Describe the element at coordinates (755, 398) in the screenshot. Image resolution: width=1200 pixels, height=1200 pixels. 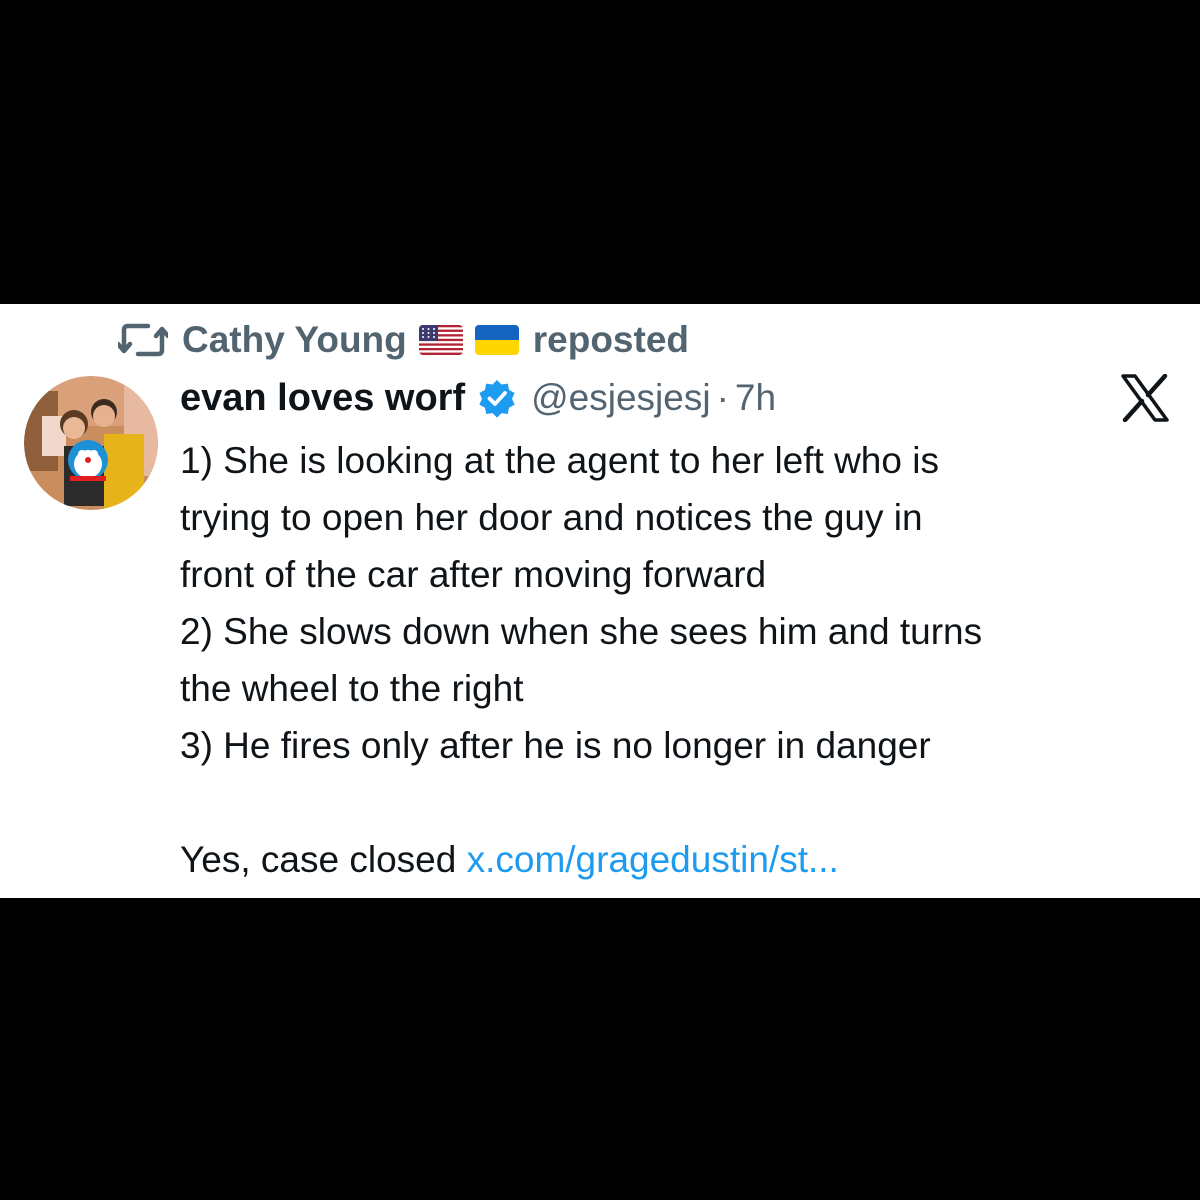
I see `tweet-timestamp: 7h` at that location.